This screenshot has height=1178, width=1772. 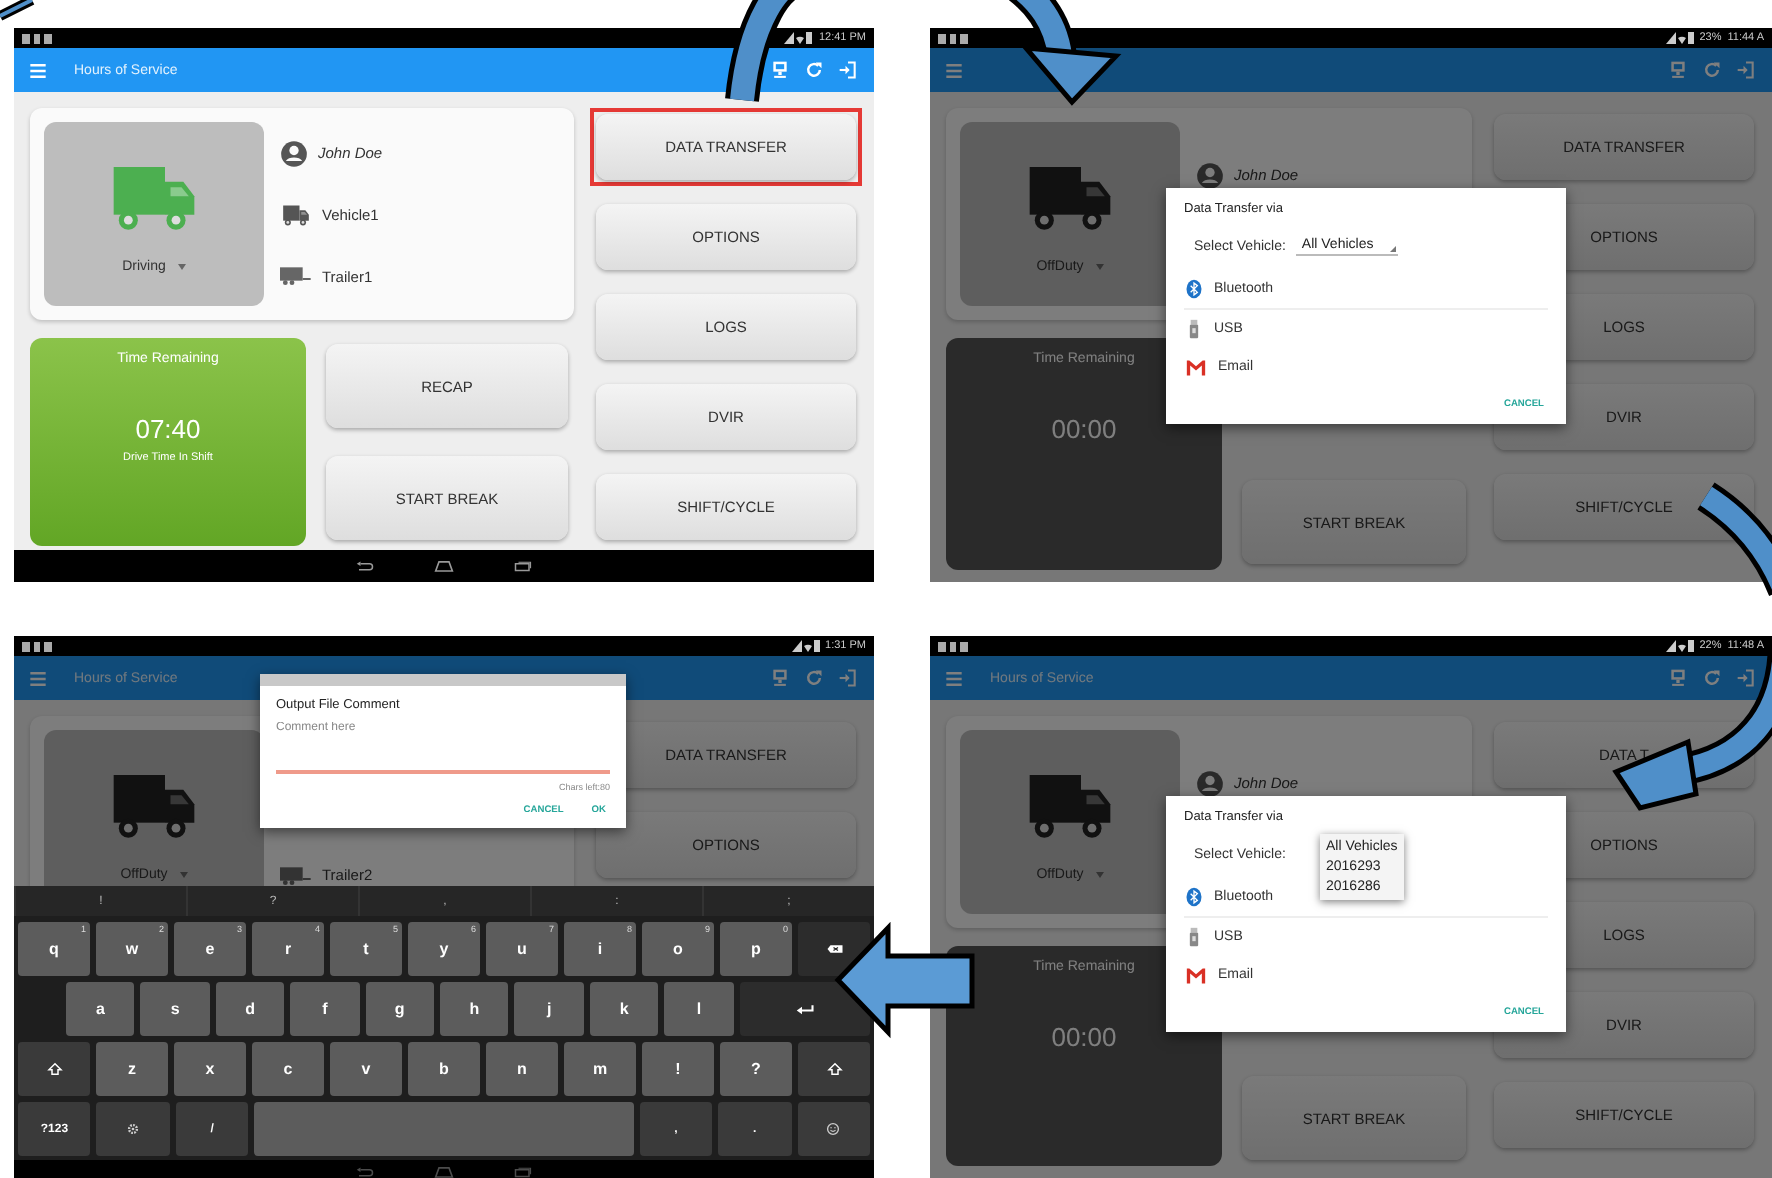 I want to click on keyboard-key: h, so click(x=474, y=1009).